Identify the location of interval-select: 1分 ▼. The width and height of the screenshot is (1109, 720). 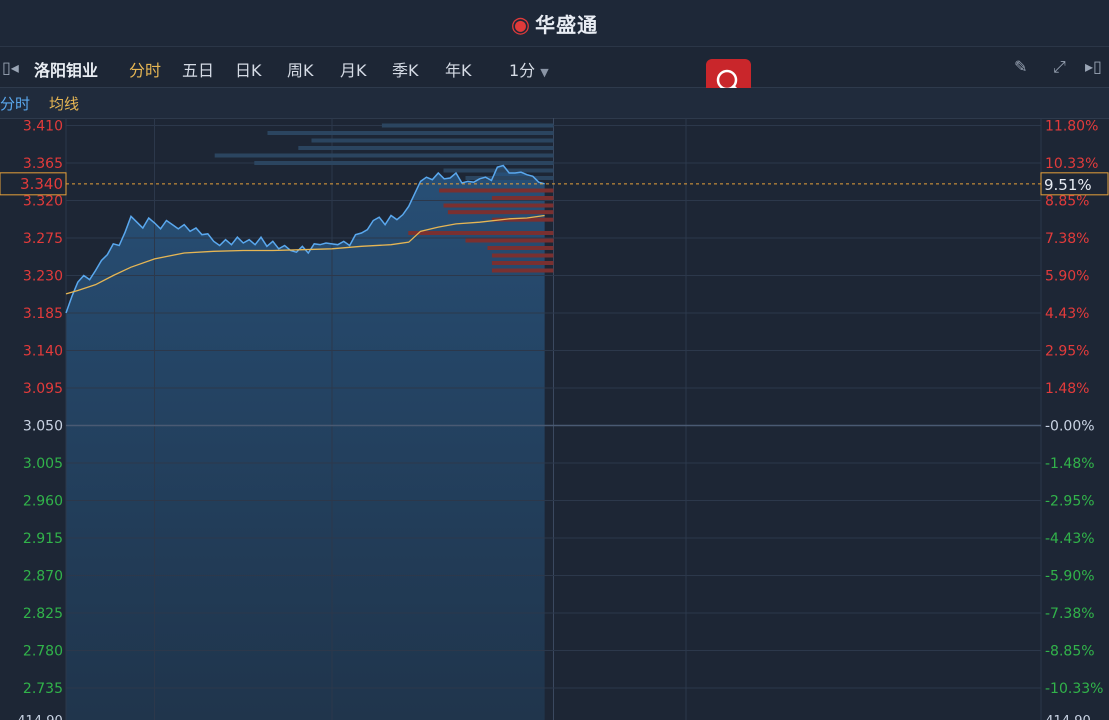
(529, 69).